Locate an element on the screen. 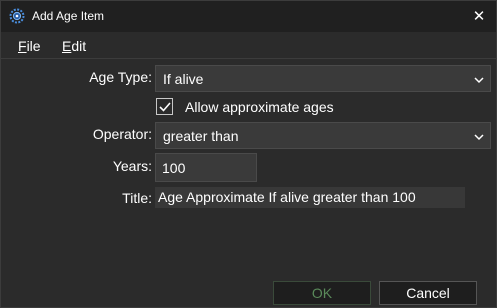 The image size is (497, 308). app-gear-icon is located at coordinates (17, 16).